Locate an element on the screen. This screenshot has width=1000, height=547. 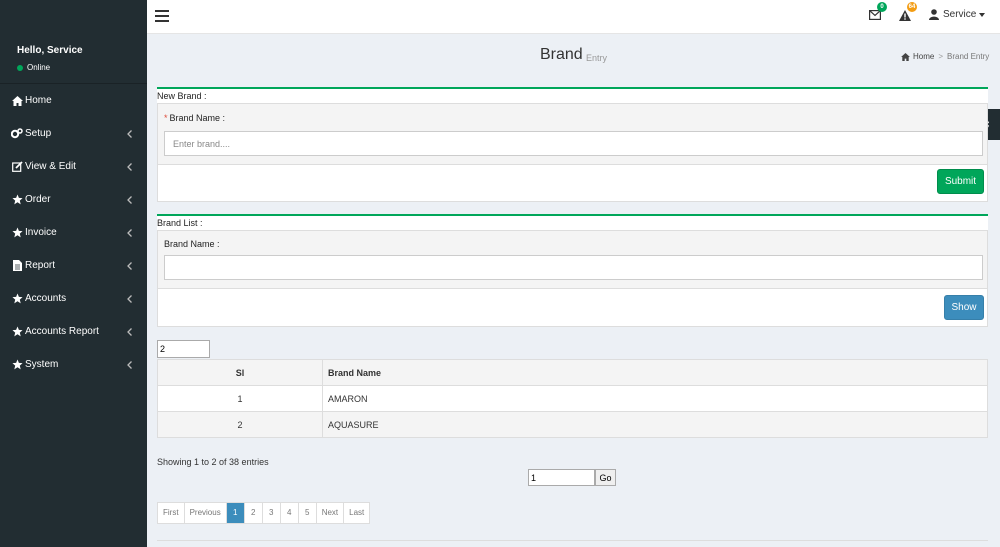
mail-count-badge: 0 is located at coordinates (882, 7).